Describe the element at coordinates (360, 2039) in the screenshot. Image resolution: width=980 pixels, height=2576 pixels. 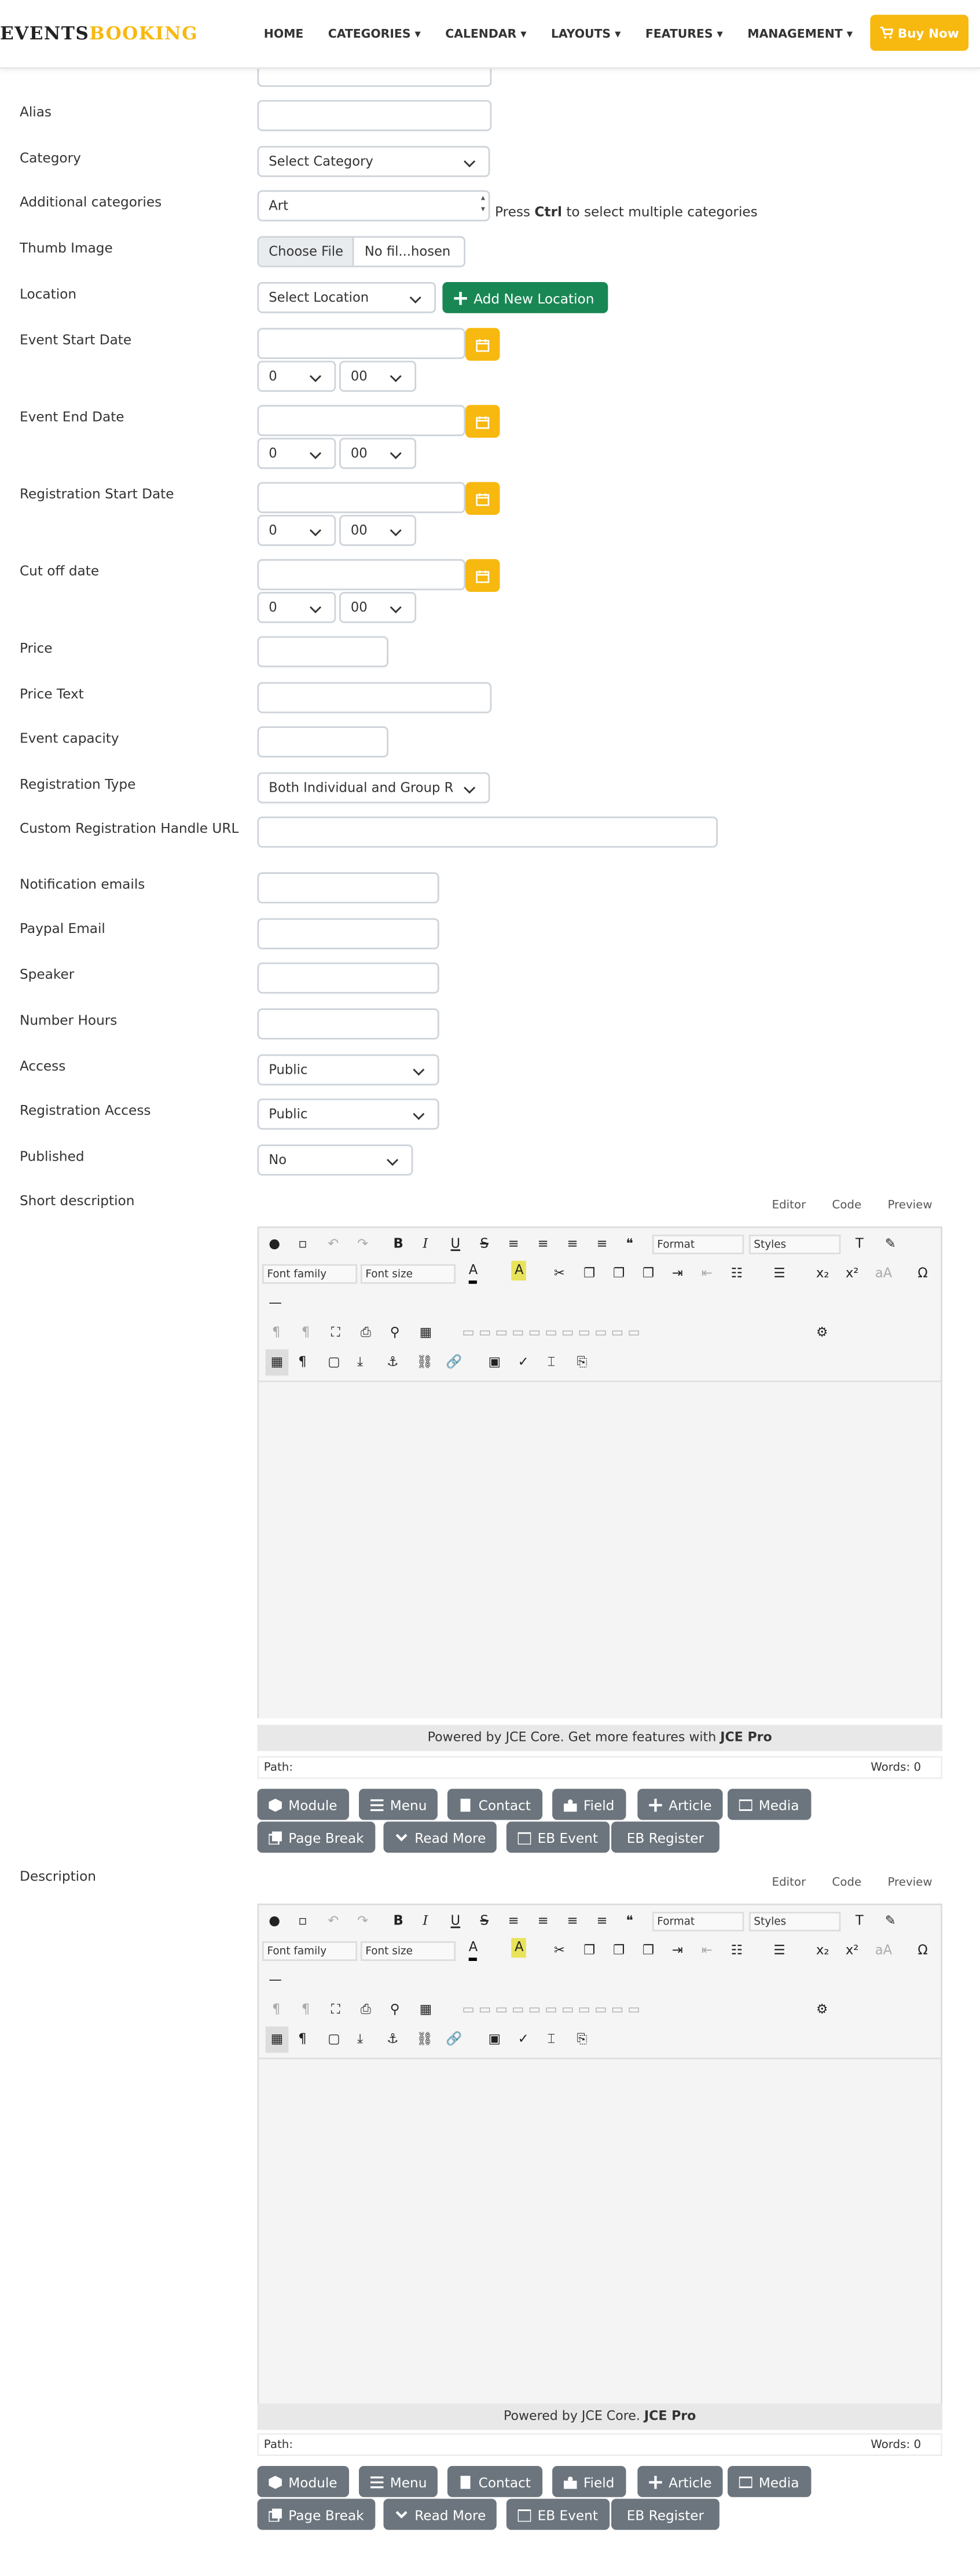
I see `download-icon: ⤓` at that location.